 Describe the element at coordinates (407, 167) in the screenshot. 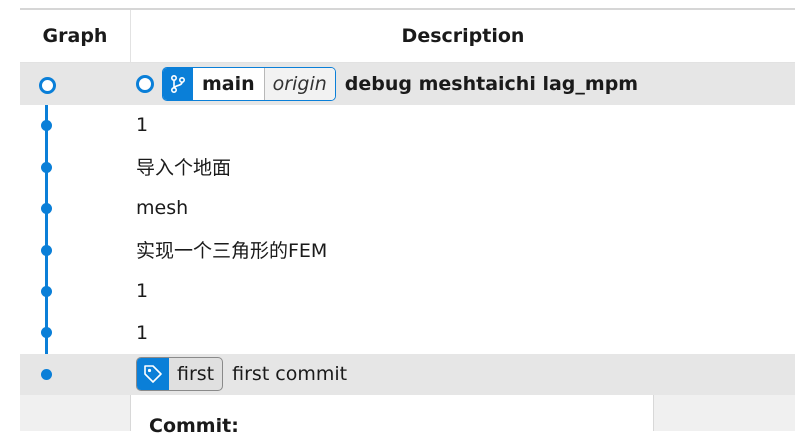

I see `commit-row: 导入个地面` at that location.